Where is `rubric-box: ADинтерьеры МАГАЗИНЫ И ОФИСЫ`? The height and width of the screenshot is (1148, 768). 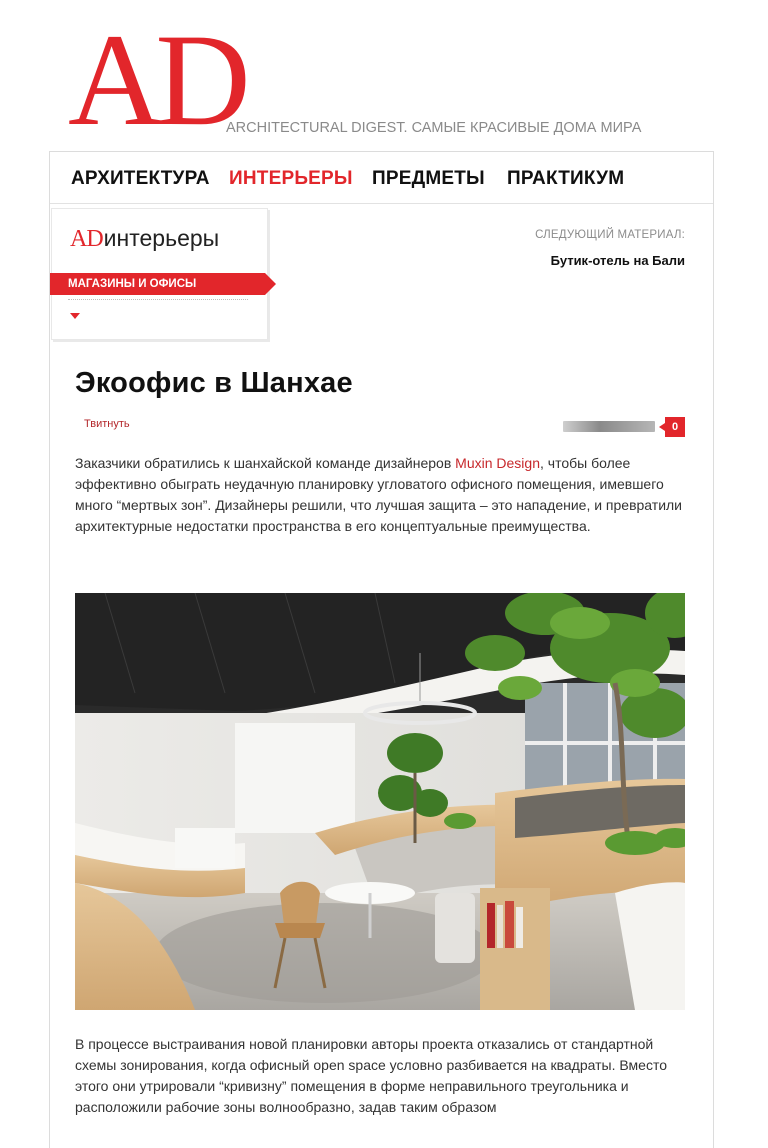
rubric-box: ADинтерьеры МАГАЗИНЫ И ОФИСЫ is located at coordinates (163, 274).